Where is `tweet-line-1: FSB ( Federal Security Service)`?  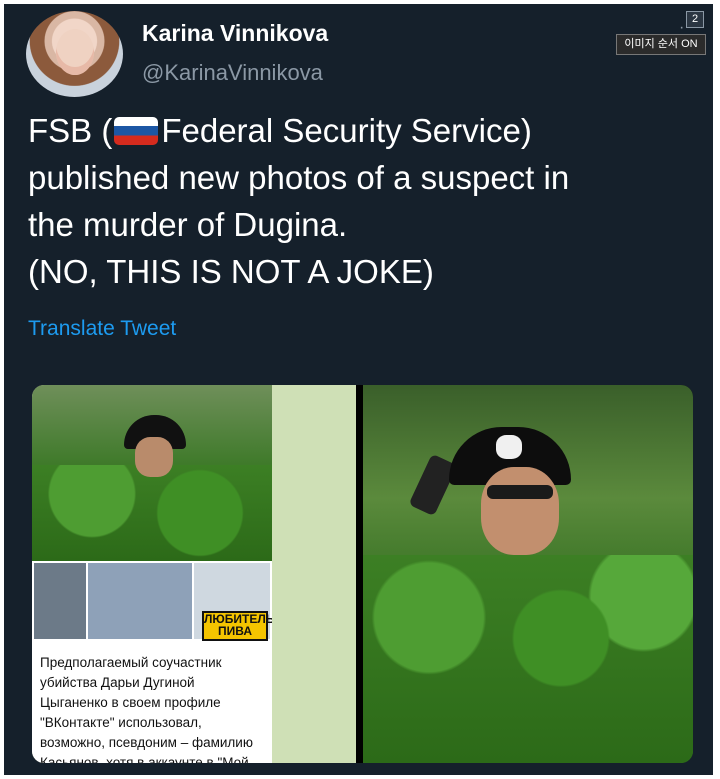
tweet-line-1: FSB ( Federal Security Service) is located at coordinates (368, 130).